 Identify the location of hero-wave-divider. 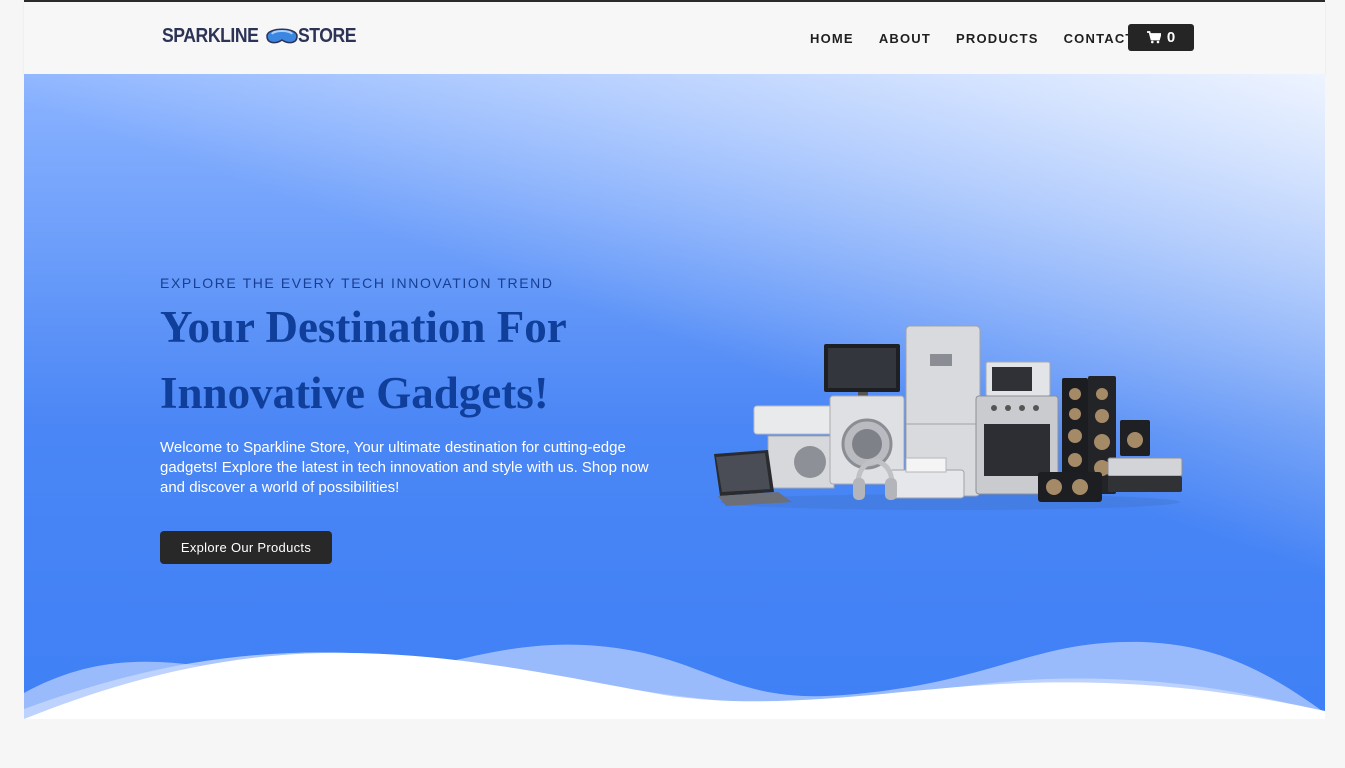
(674, 680).